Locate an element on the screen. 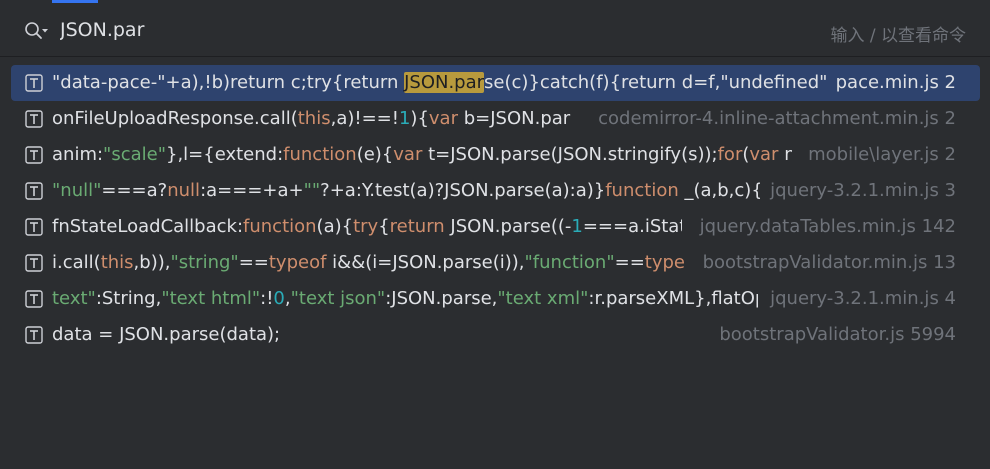  code-token: { is located at coordinates (384, 226).